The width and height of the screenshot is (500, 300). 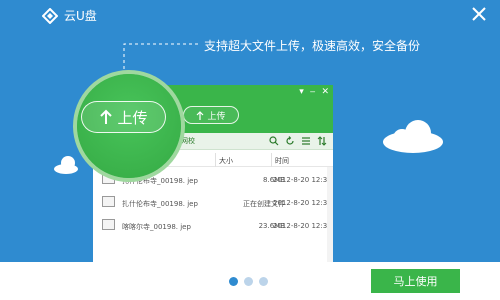 I want to click on file-name: 喀喀尔寺_00198. jep, so click(x=156, y=227).